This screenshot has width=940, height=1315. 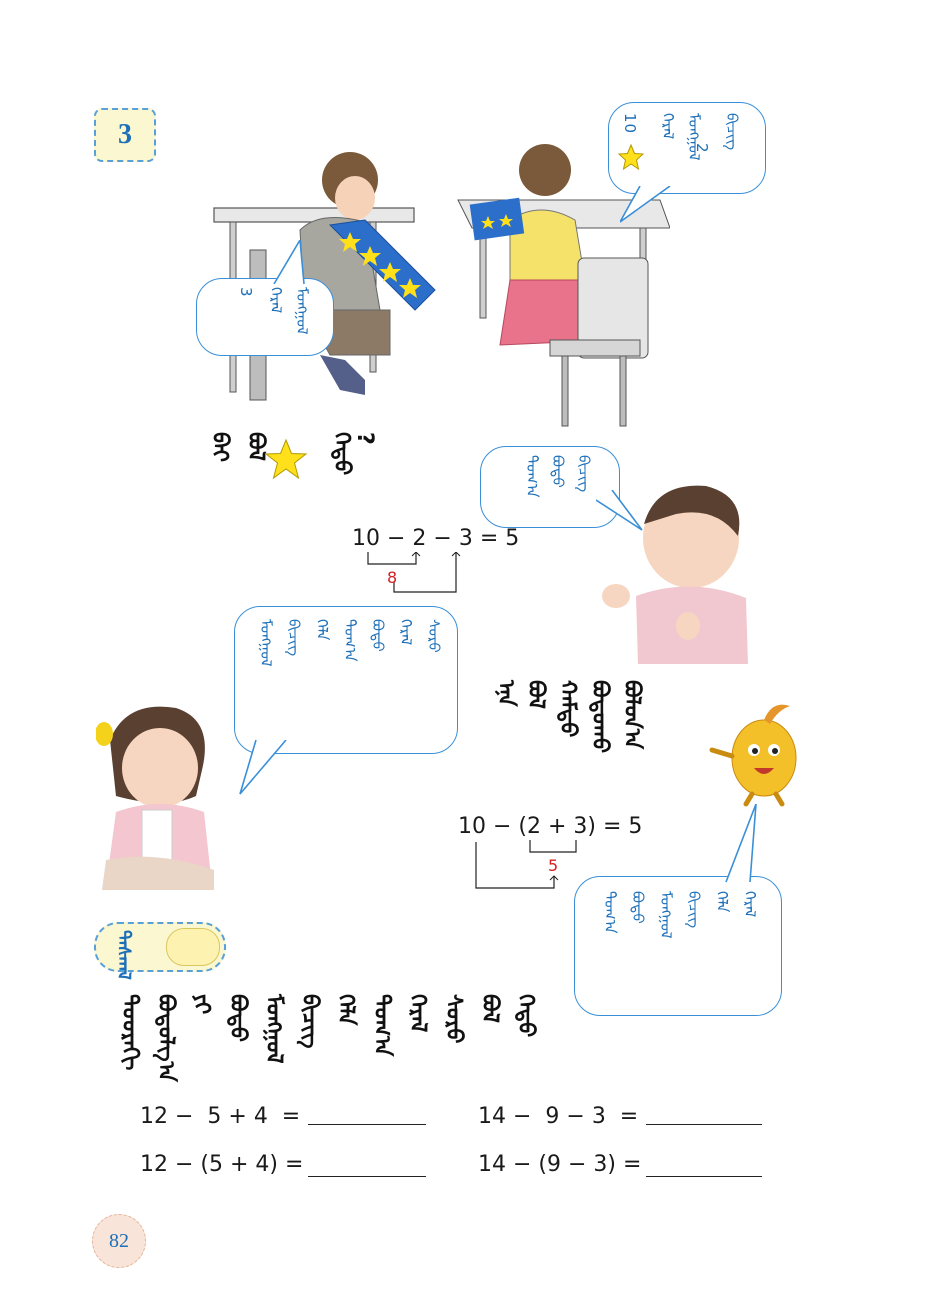 What do you see at coordinates (201, 1004) in the screenshot?
I see `instruction-word: ᠶᠢ` at bounding box center [201, 1004].